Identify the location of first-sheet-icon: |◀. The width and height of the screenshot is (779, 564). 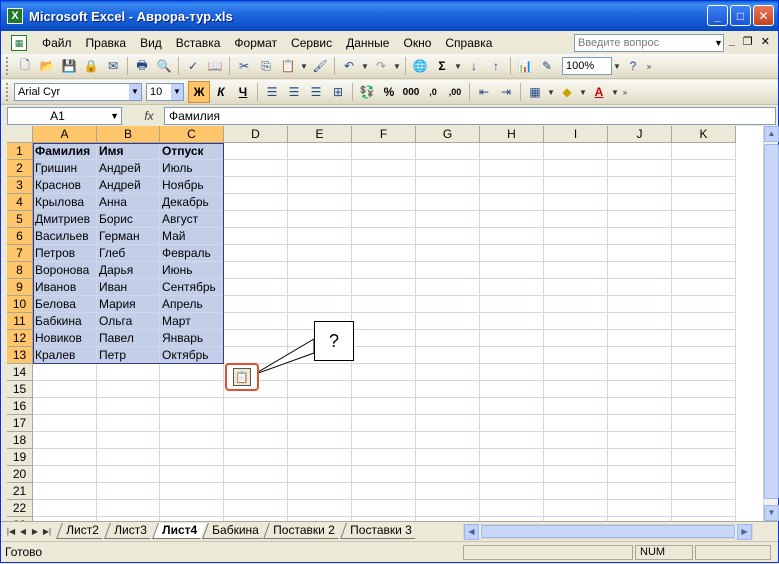
(11, 531).